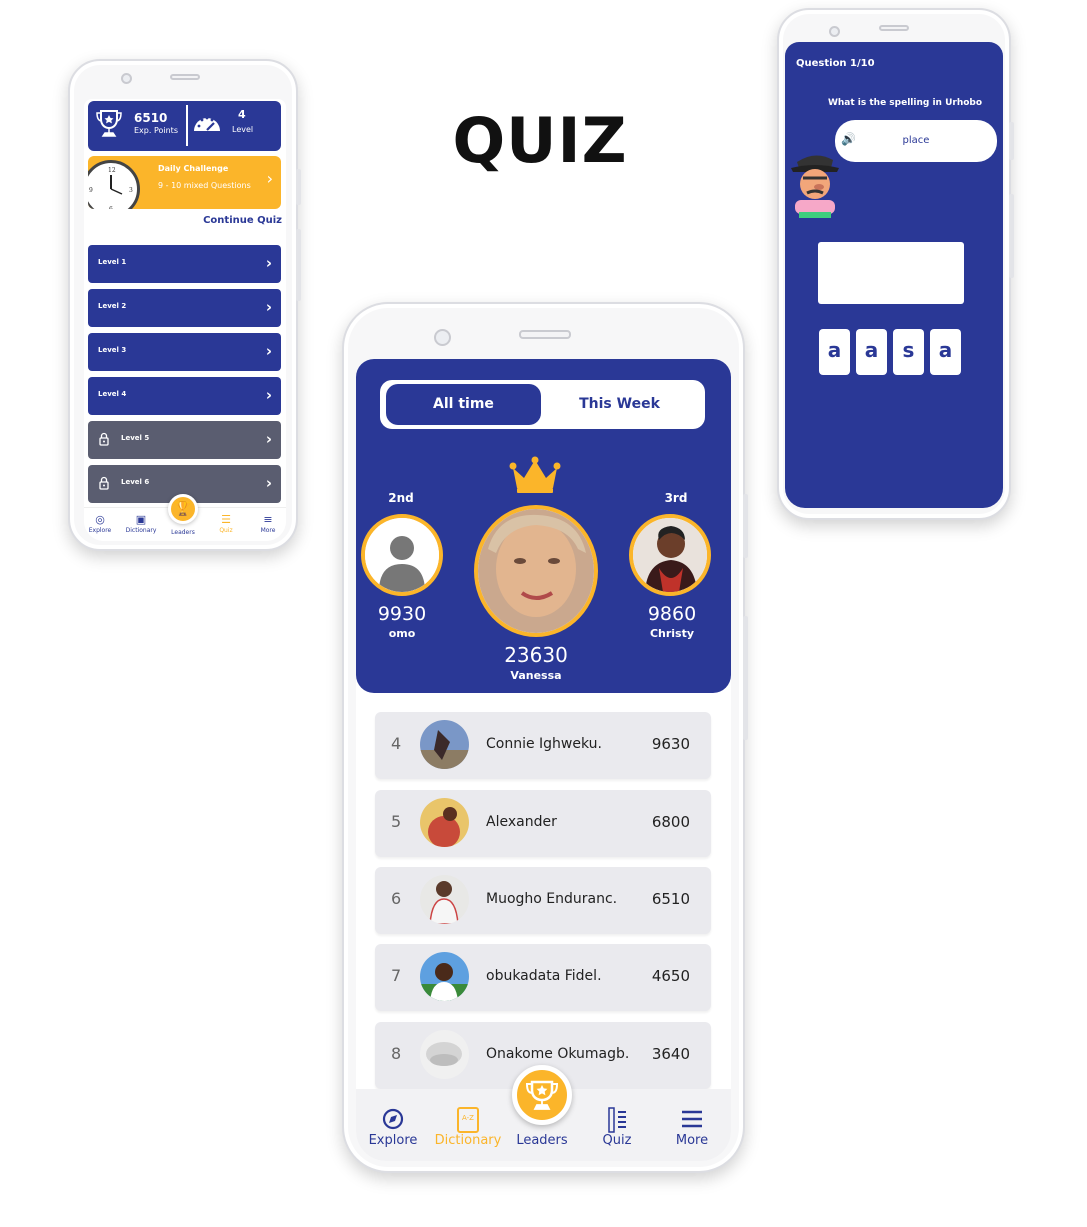 The width and height of the screenshot is (1087, 1227). Describe the element at coordinates (112, 350) in the screenshot. I see `level-label: Level 3` at that location.